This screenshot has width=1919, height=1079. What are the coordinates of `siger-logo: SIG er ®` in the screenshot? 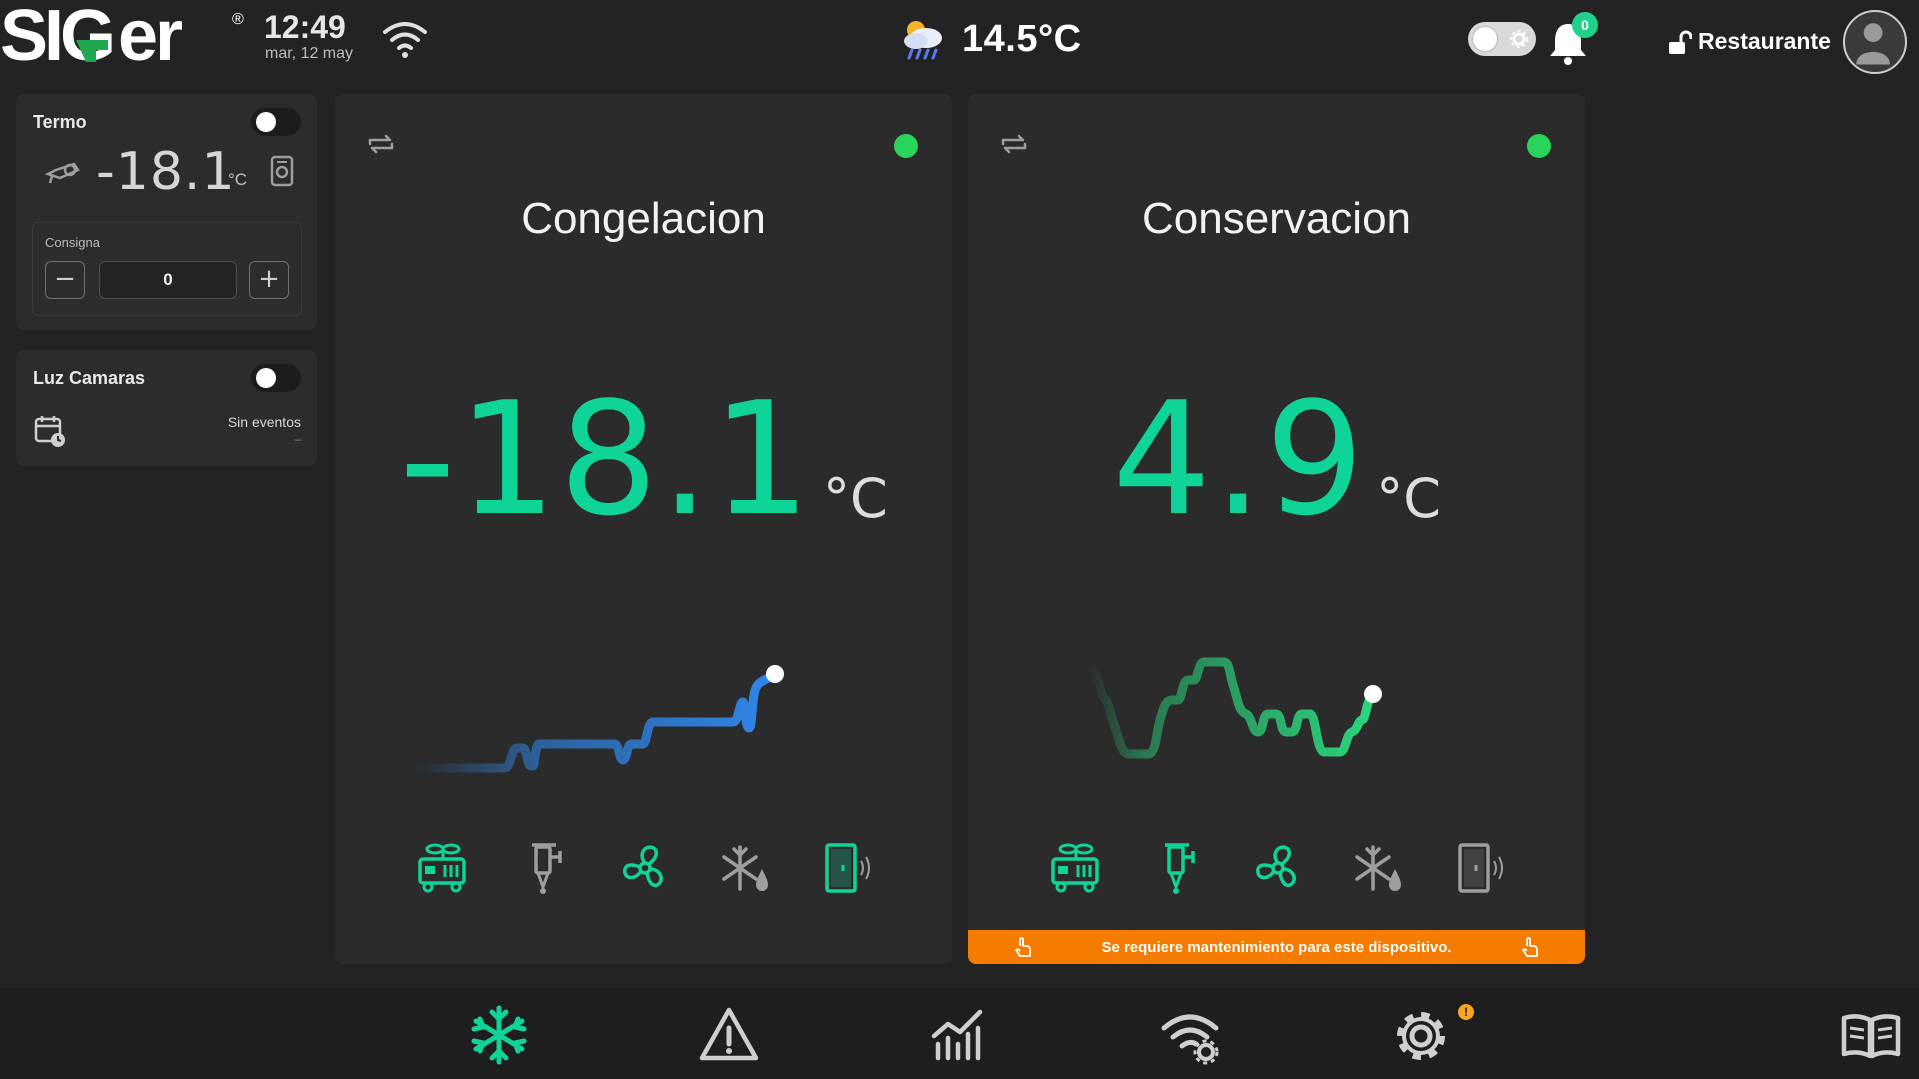 It's located at (122, 38).